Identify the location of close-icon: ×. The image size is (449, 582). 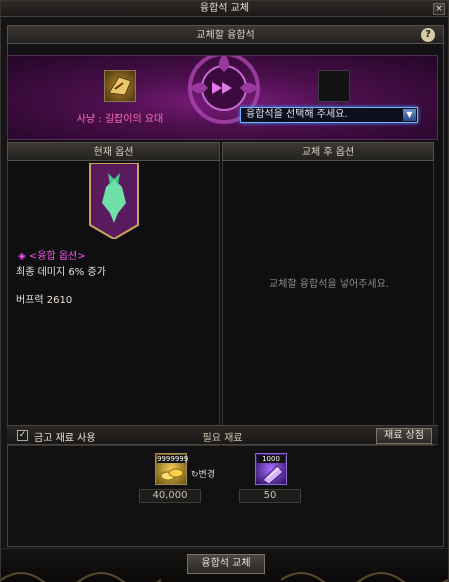
(439, 9).